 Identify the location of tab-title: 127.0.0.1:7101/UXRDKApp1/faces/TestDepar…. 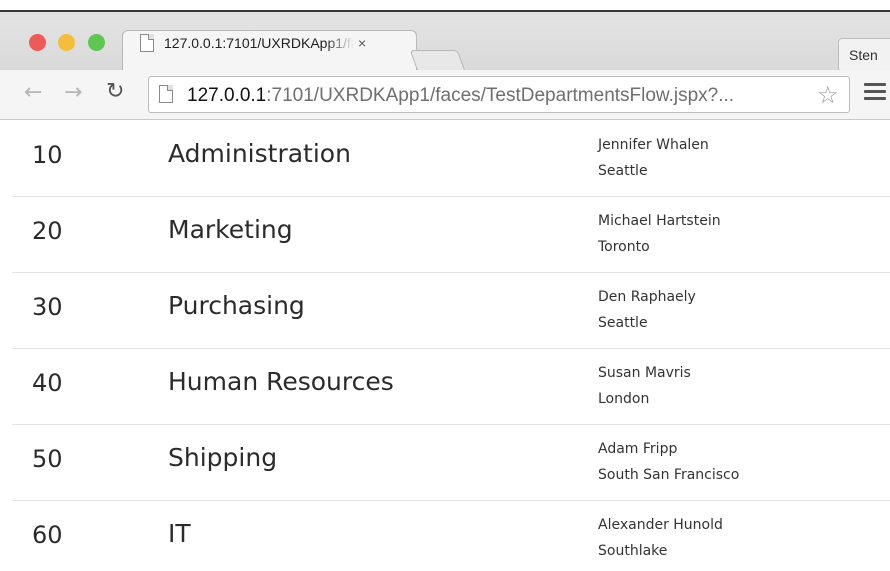
(259, 43).